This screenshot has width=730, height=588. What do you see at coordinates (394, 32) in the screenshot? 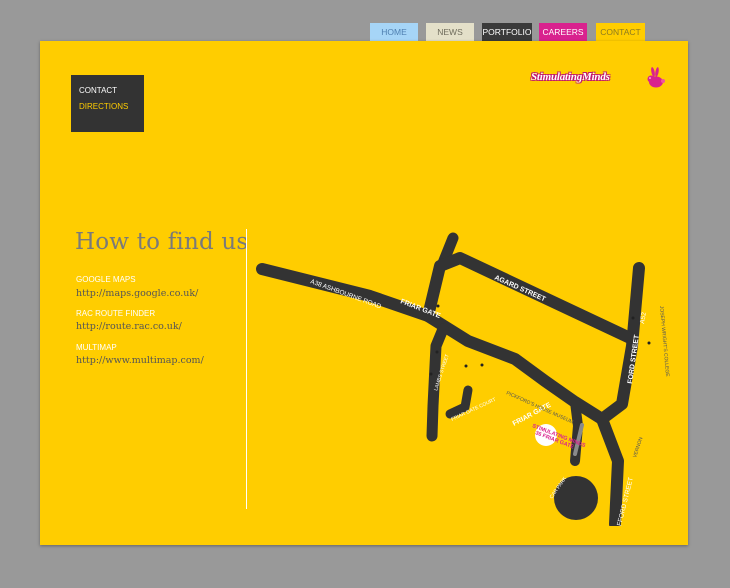
I see `tab-home: HOME` at bounding box center [394, 32].